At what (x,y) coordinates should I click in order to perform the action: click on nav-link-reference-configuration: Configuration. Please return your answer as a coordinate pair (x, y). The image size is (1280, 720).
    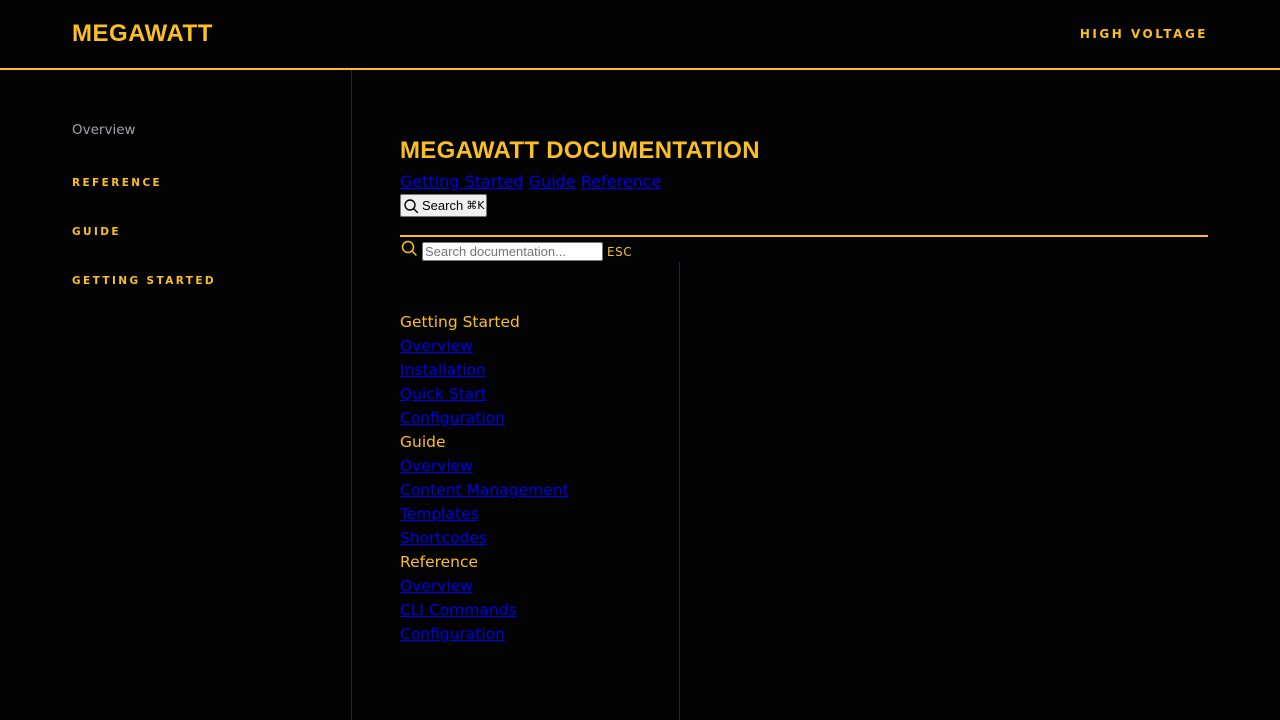
    Looking at the image, I should click on (452, 634).